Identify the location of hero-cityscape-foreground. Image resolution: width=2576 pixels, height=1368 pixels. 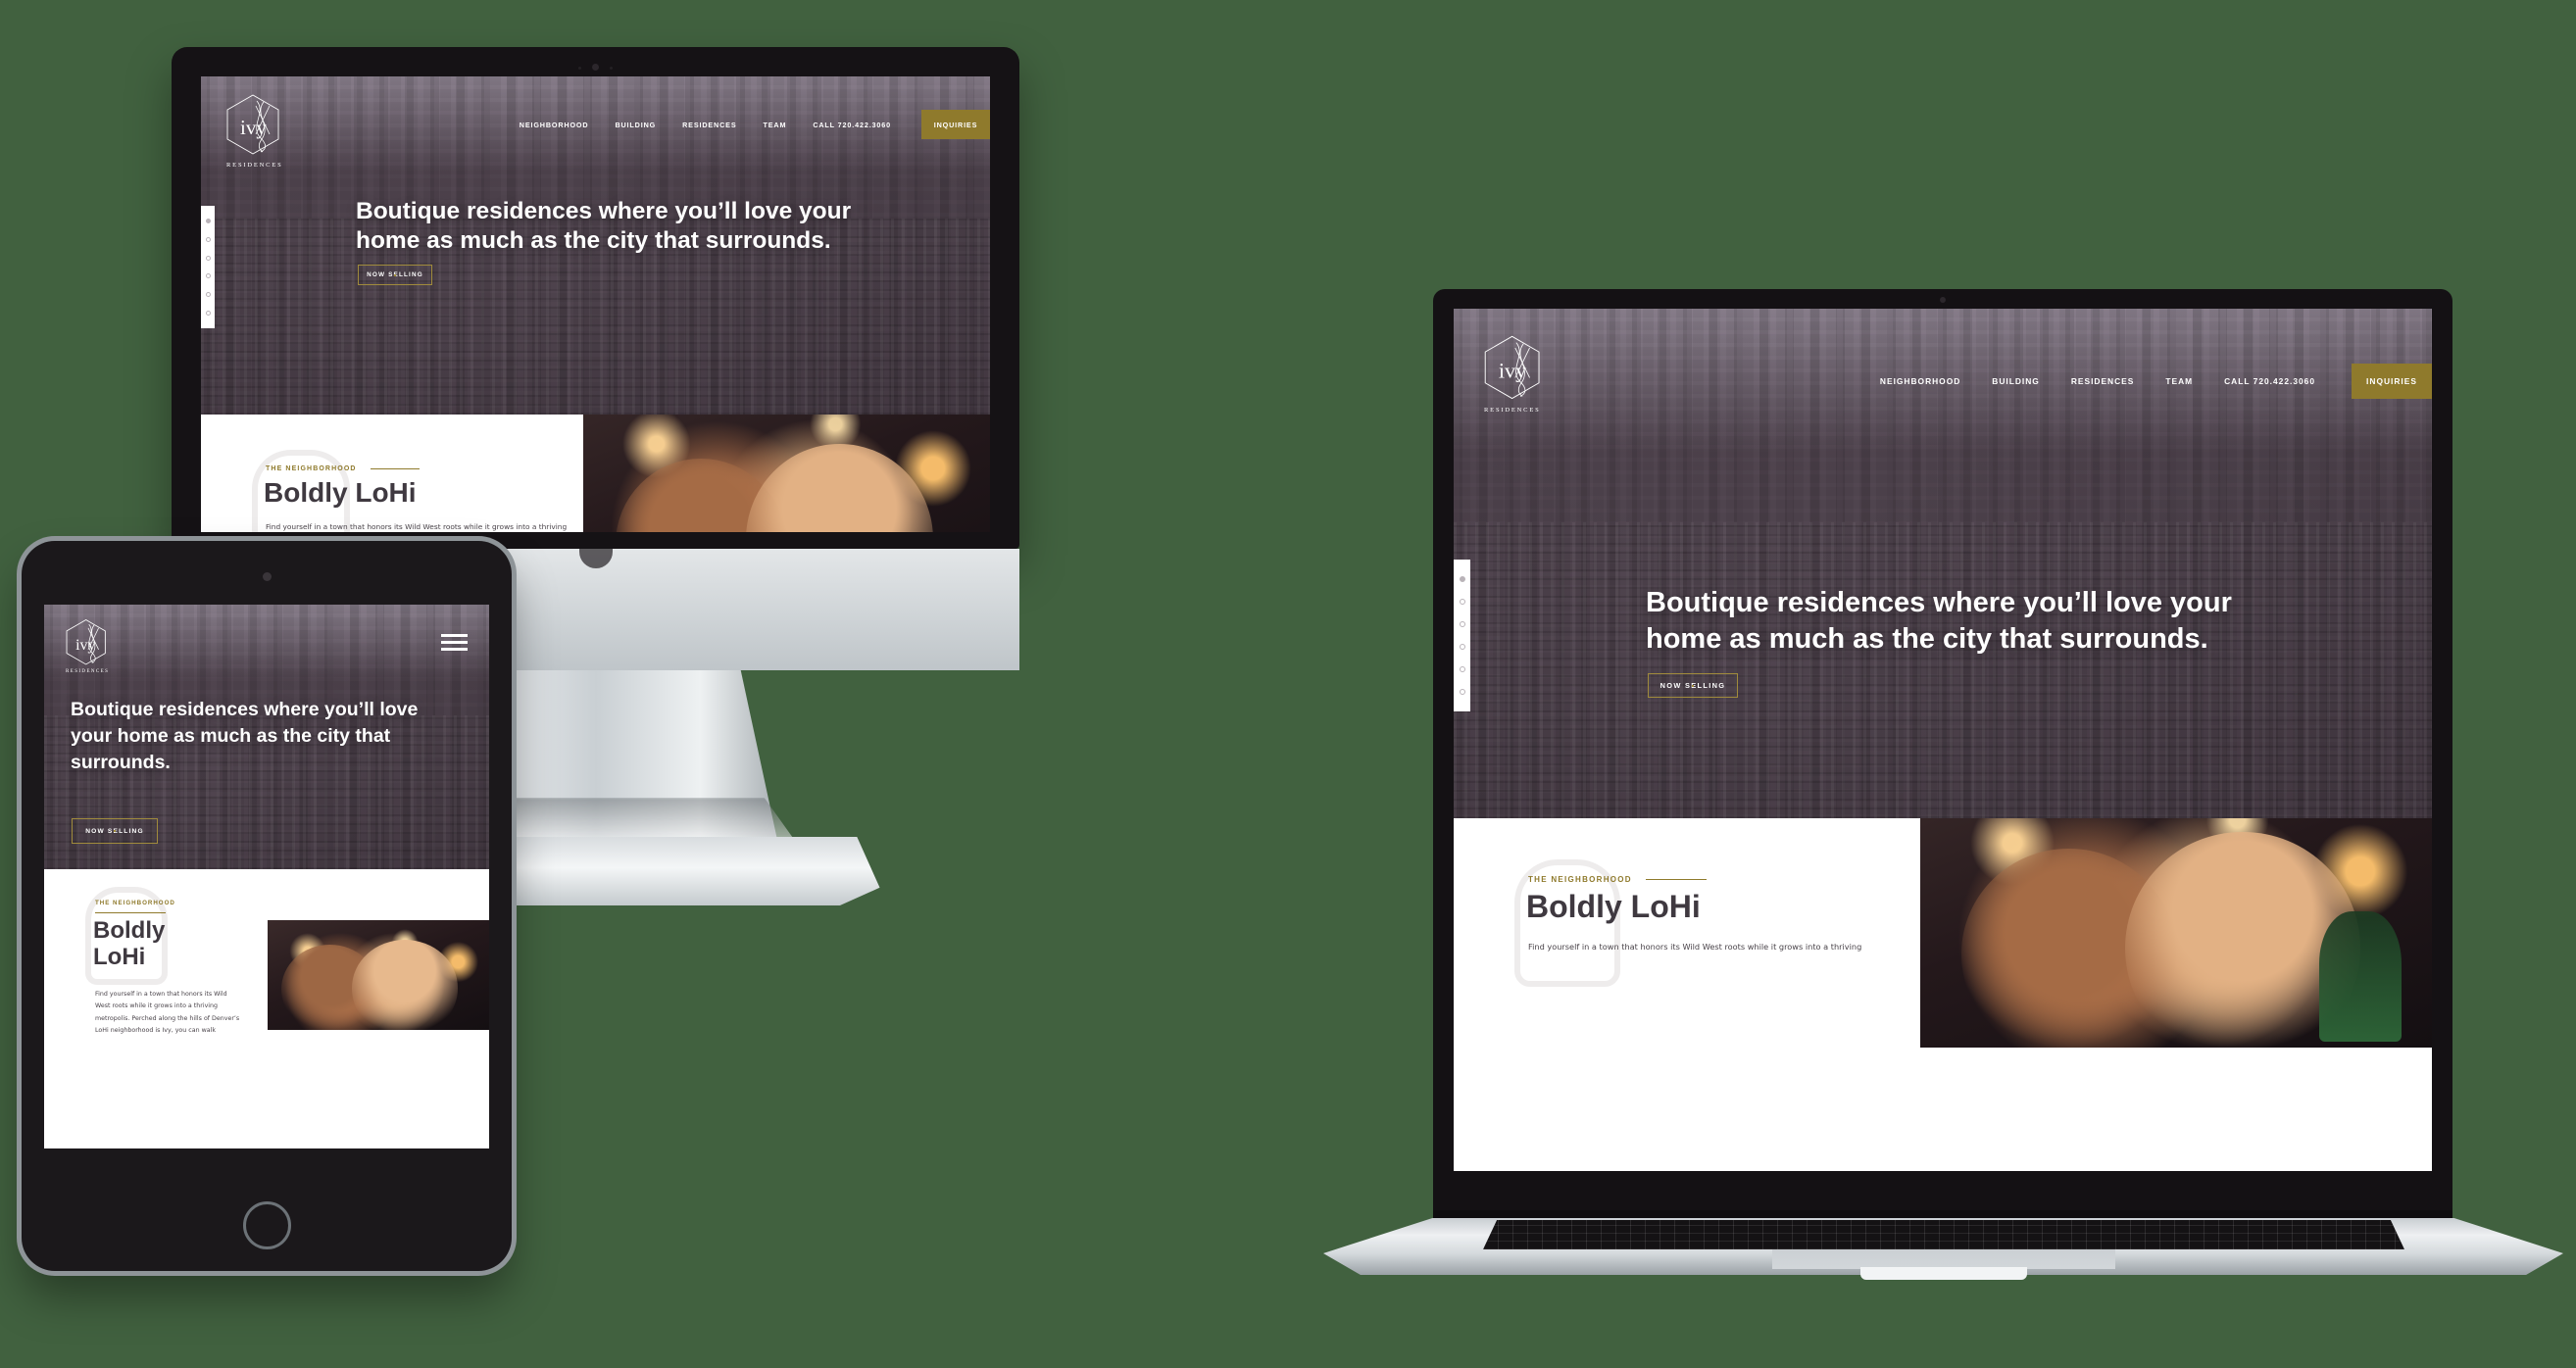
(1943, 670).